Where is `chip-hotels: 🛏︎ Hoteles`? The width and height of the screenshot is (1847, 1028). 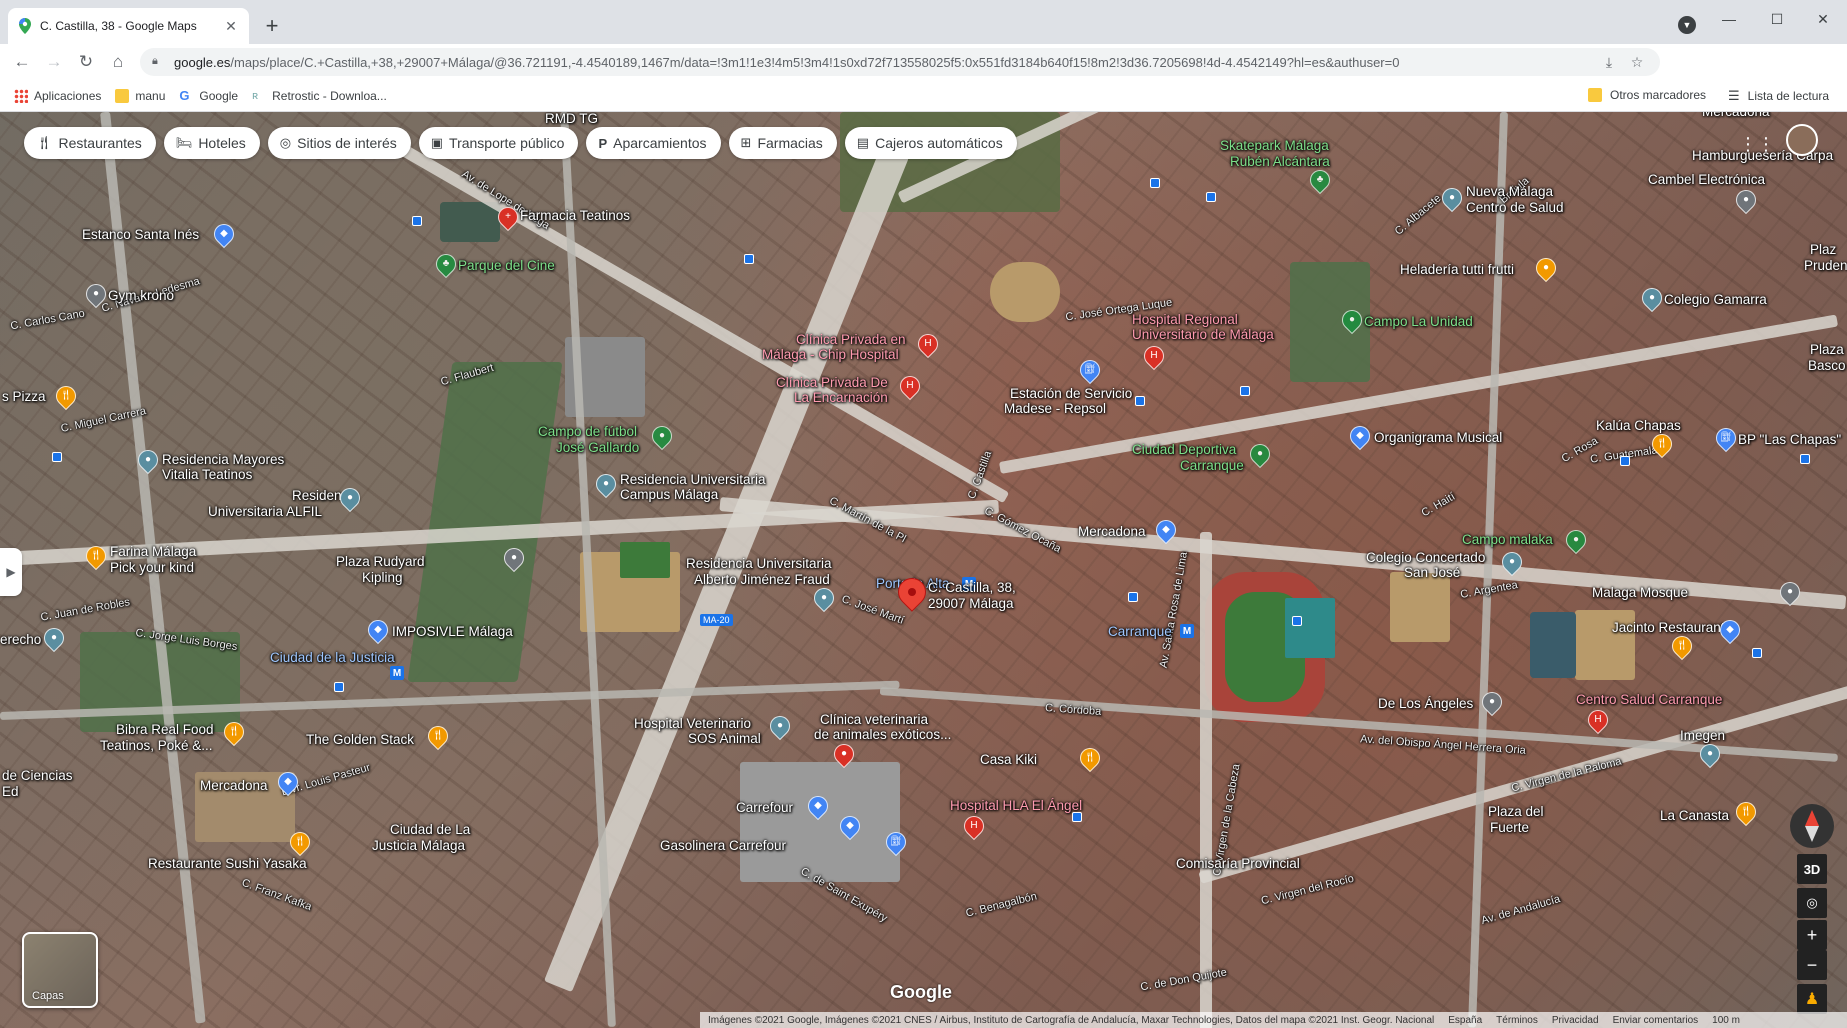 chip-hotels: 🛏︎ Hoteles is located at coordinates (211, 143).